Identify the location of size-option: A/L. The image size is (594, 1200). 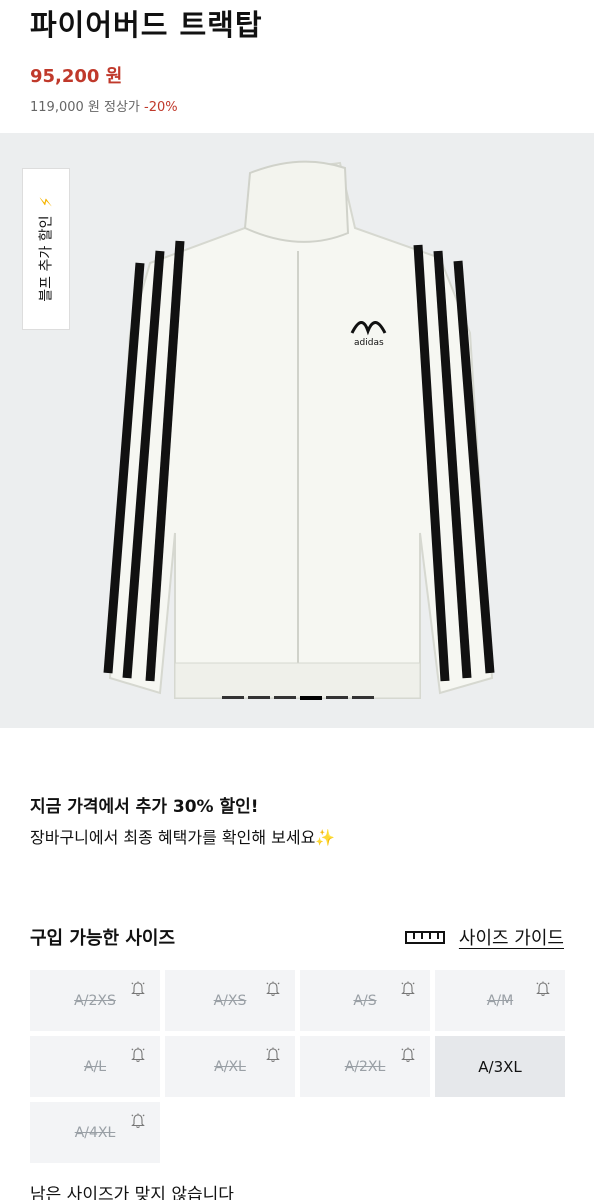
(95, 1066).